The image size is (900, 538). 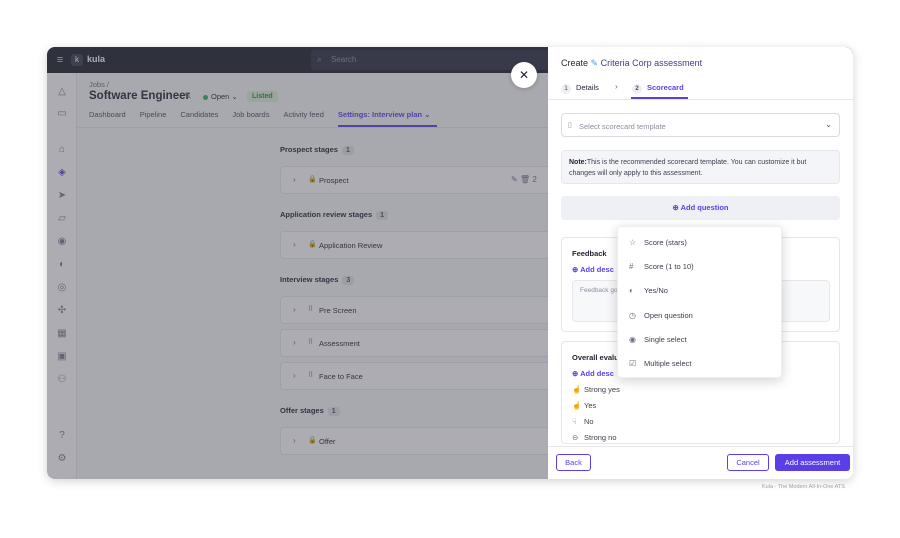 I want to click on step-number: 2, so click(x=637, y=89).